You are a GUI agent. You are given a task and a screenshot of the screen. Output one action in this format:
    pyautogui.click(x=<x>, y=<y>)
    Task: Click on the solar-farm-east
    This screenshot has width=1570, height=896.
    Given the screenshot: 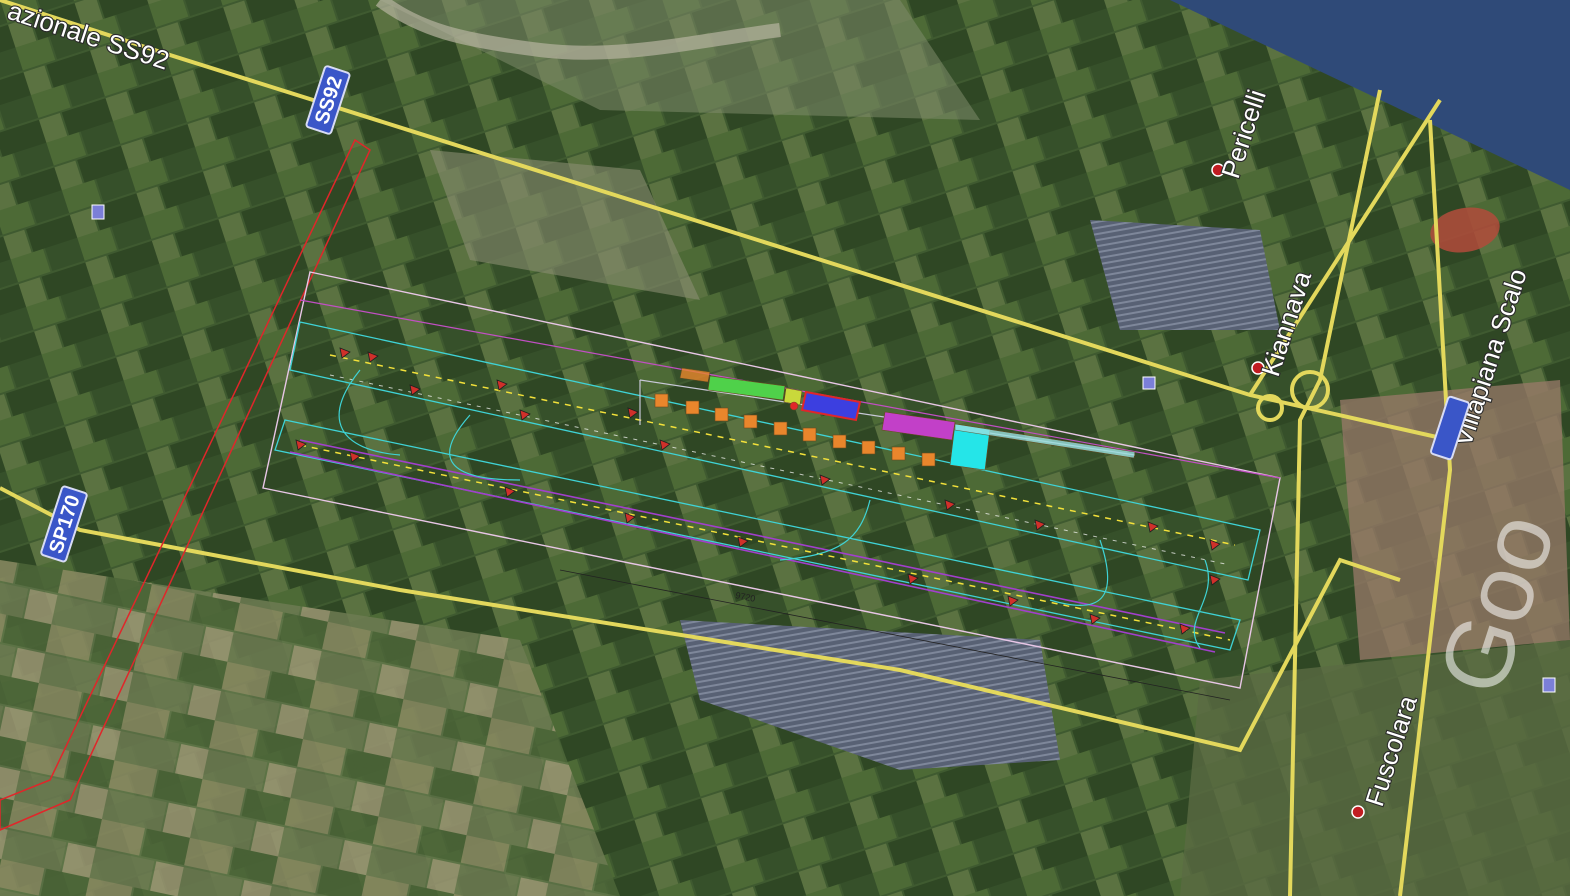 What is the action you would take?
    pyautogui.click(x=1185, y=275)
    